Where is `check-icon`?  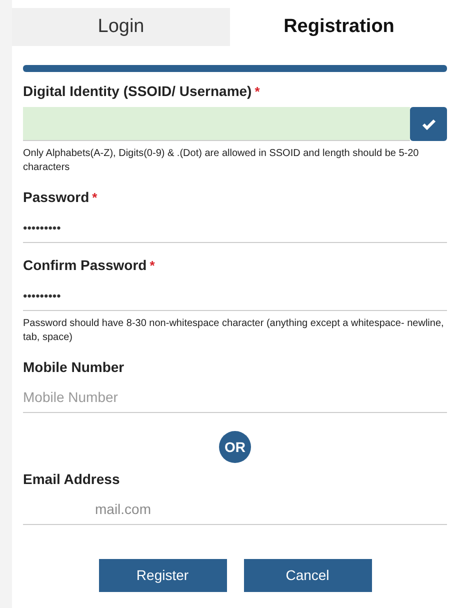
check-icon is located at coordinates (429, 124).